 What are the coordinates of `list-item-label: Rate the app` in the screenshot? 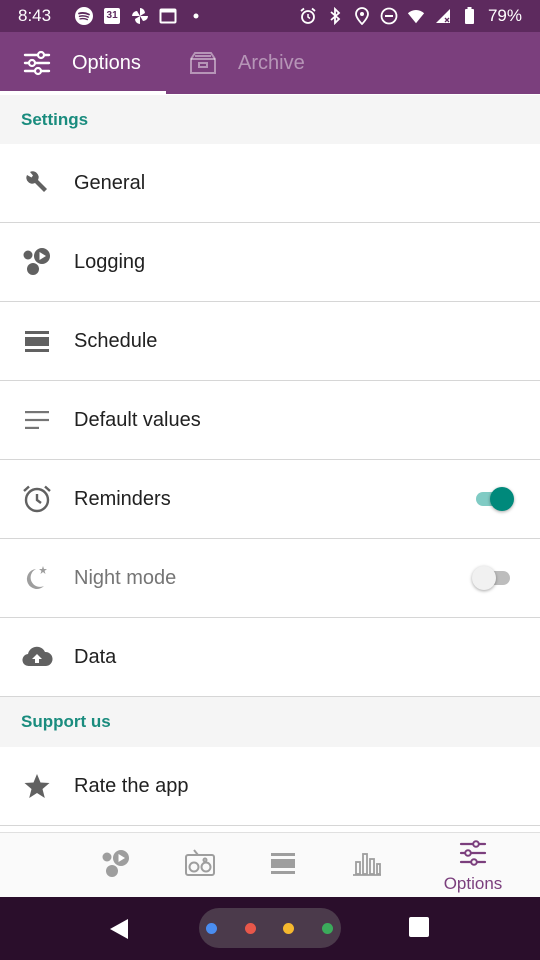 It's located at (131, 785).